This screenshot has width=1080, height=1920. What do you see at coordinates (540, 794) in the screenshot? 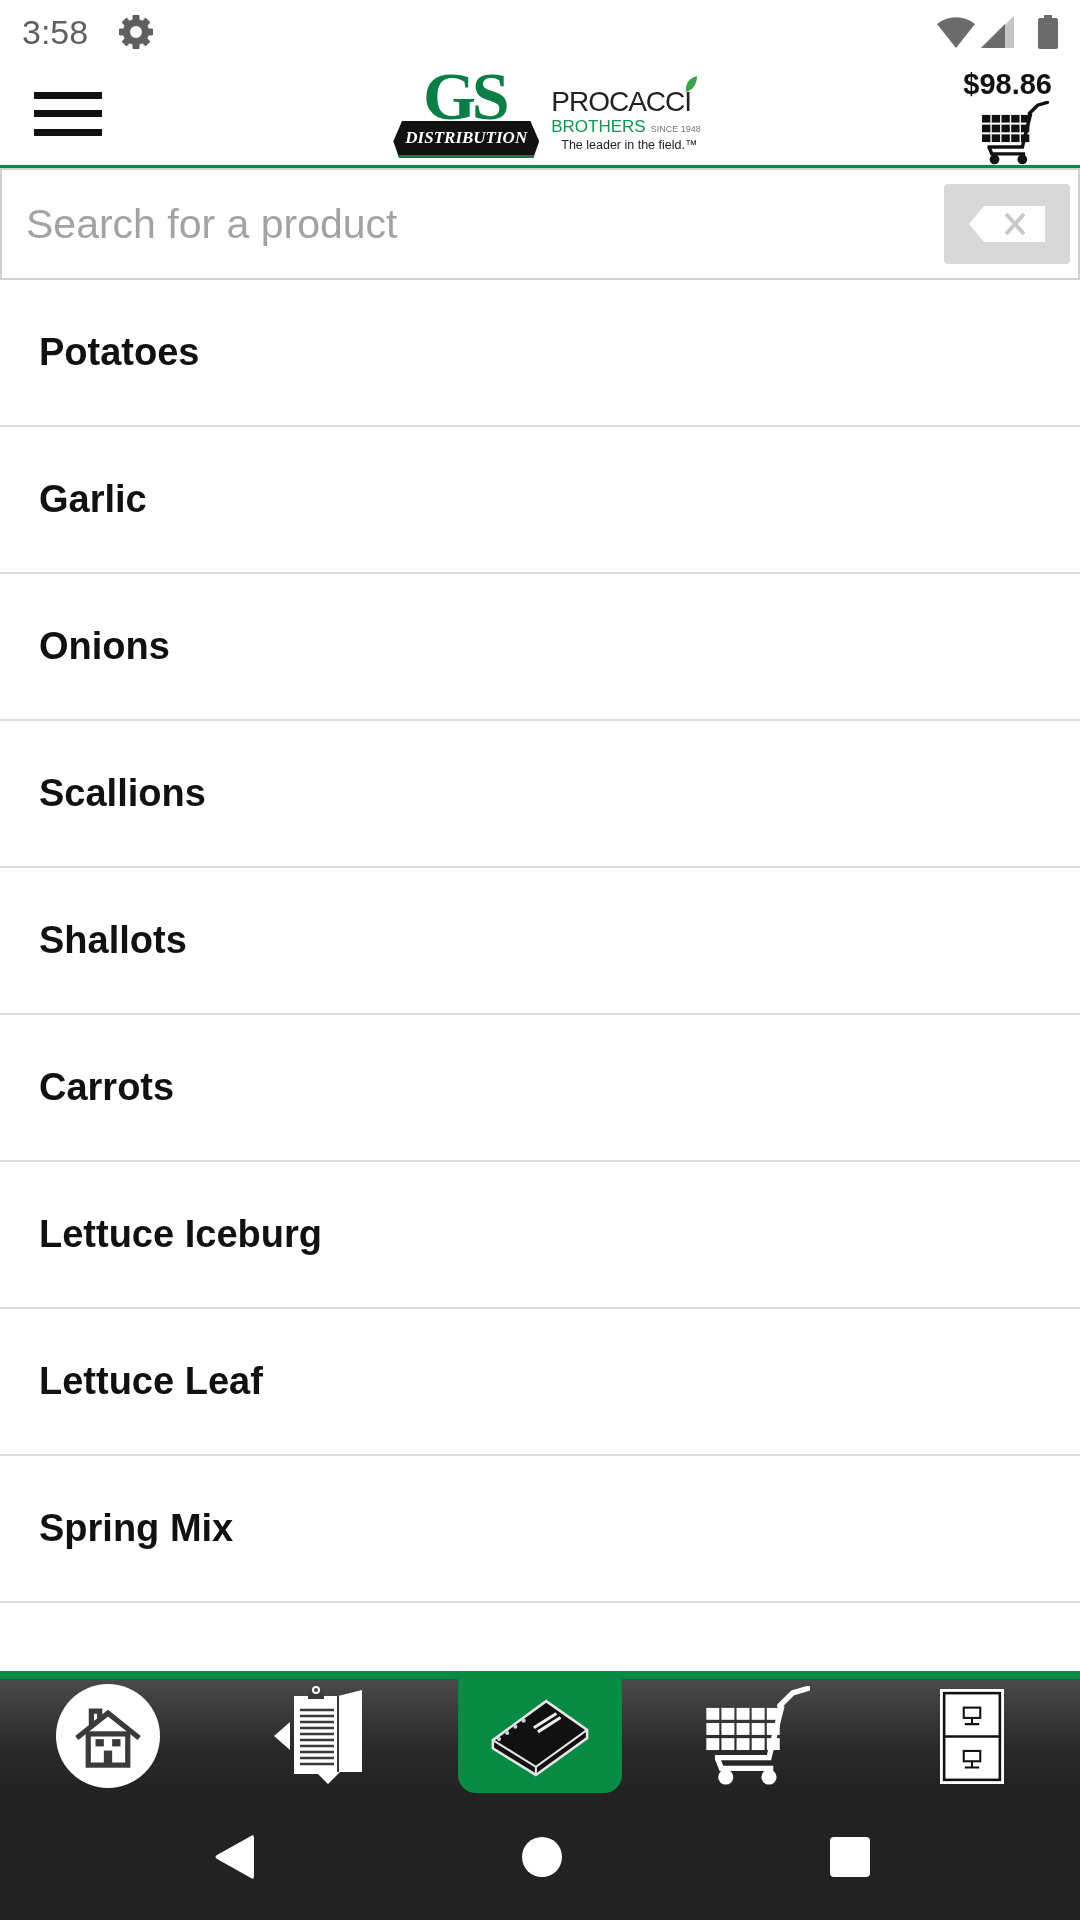
I see `category-row: Scallions` at bounding box center [540, 794].